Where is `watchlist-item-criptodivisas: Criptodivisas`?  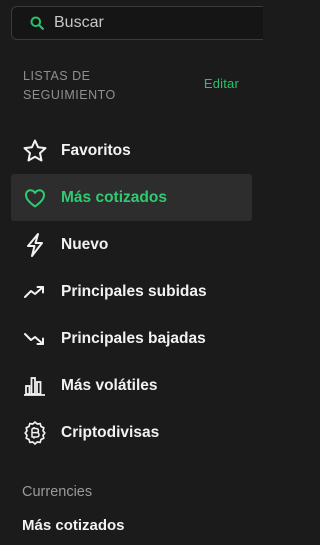 watchlist-item-criptodivisas: Criptodivisas is located at coordinates (131, 432).